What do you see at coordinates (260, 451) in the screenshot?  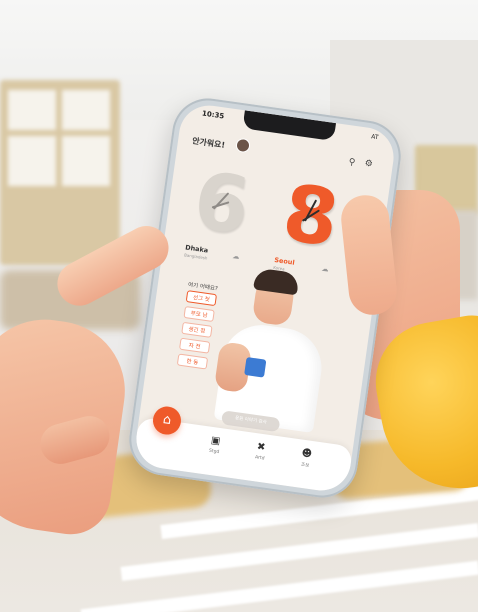 I see `nav-item-tools: ✖ Artd` at bounding box center [260, 451].